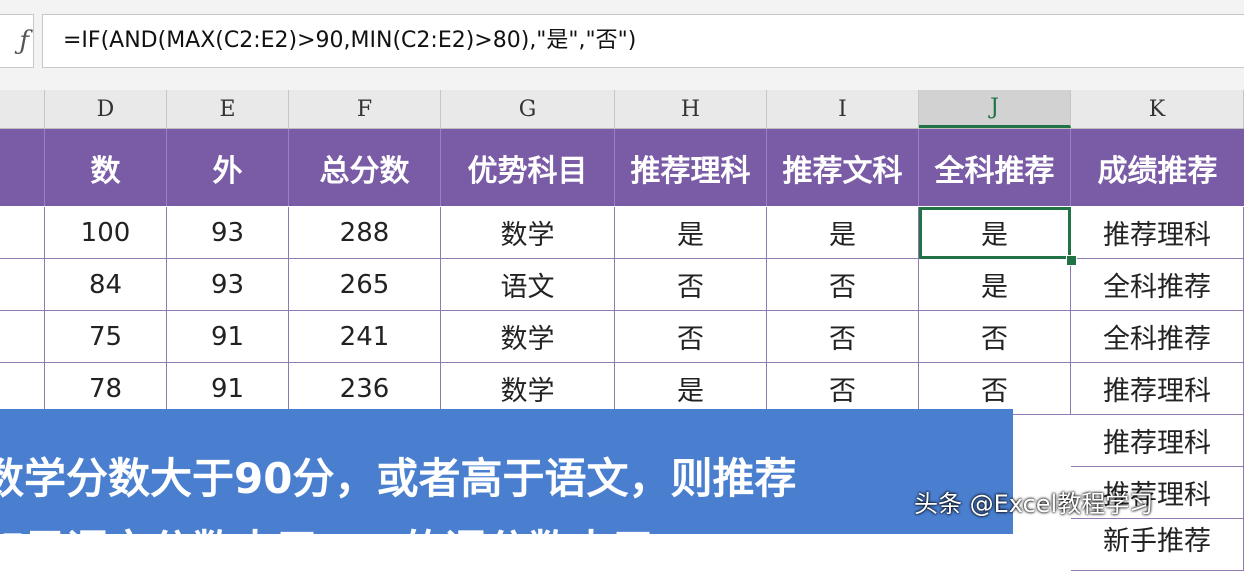 Image resolution: width=1244 pixels, height=571 pixels. I want to click on table-cell: 84, so click(106, 285).